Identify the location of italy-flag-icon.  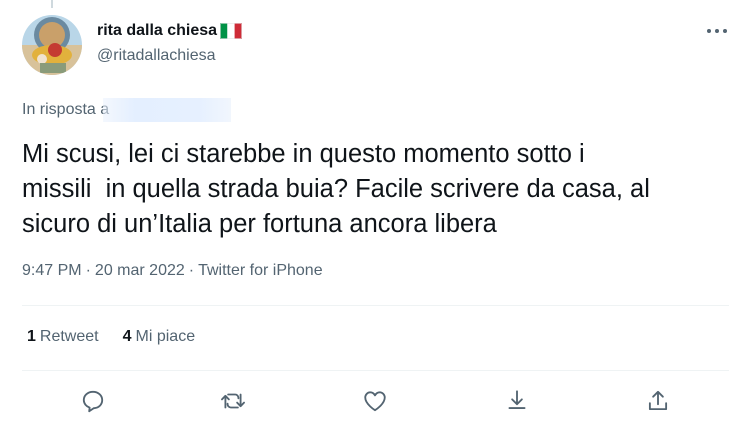
(231, 31).